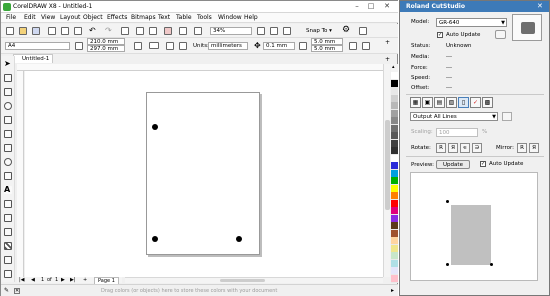  What do you see at coordinates (63, 280) in the screenshot?
I see `next-page-icon: ▶` at bounding box center [63, 280].